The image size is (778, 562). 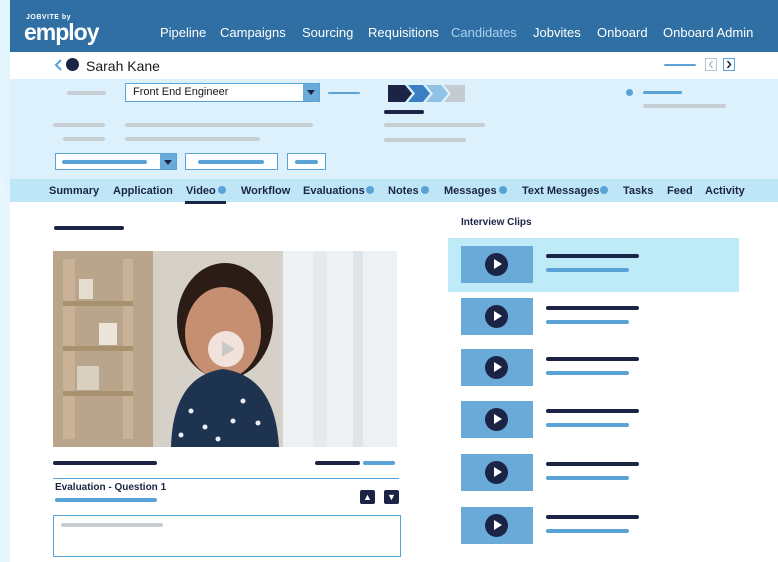 I want to click on back-chevron-icon, so click(x=58, y=65).